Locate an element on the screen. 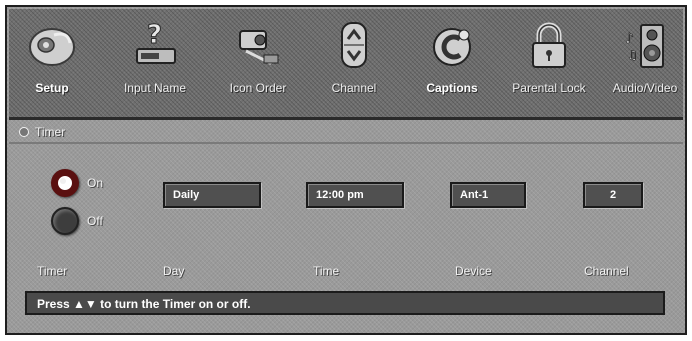 The image size is (692, 341). menu-label-setup: Setup is located at coordinates (52, 88).